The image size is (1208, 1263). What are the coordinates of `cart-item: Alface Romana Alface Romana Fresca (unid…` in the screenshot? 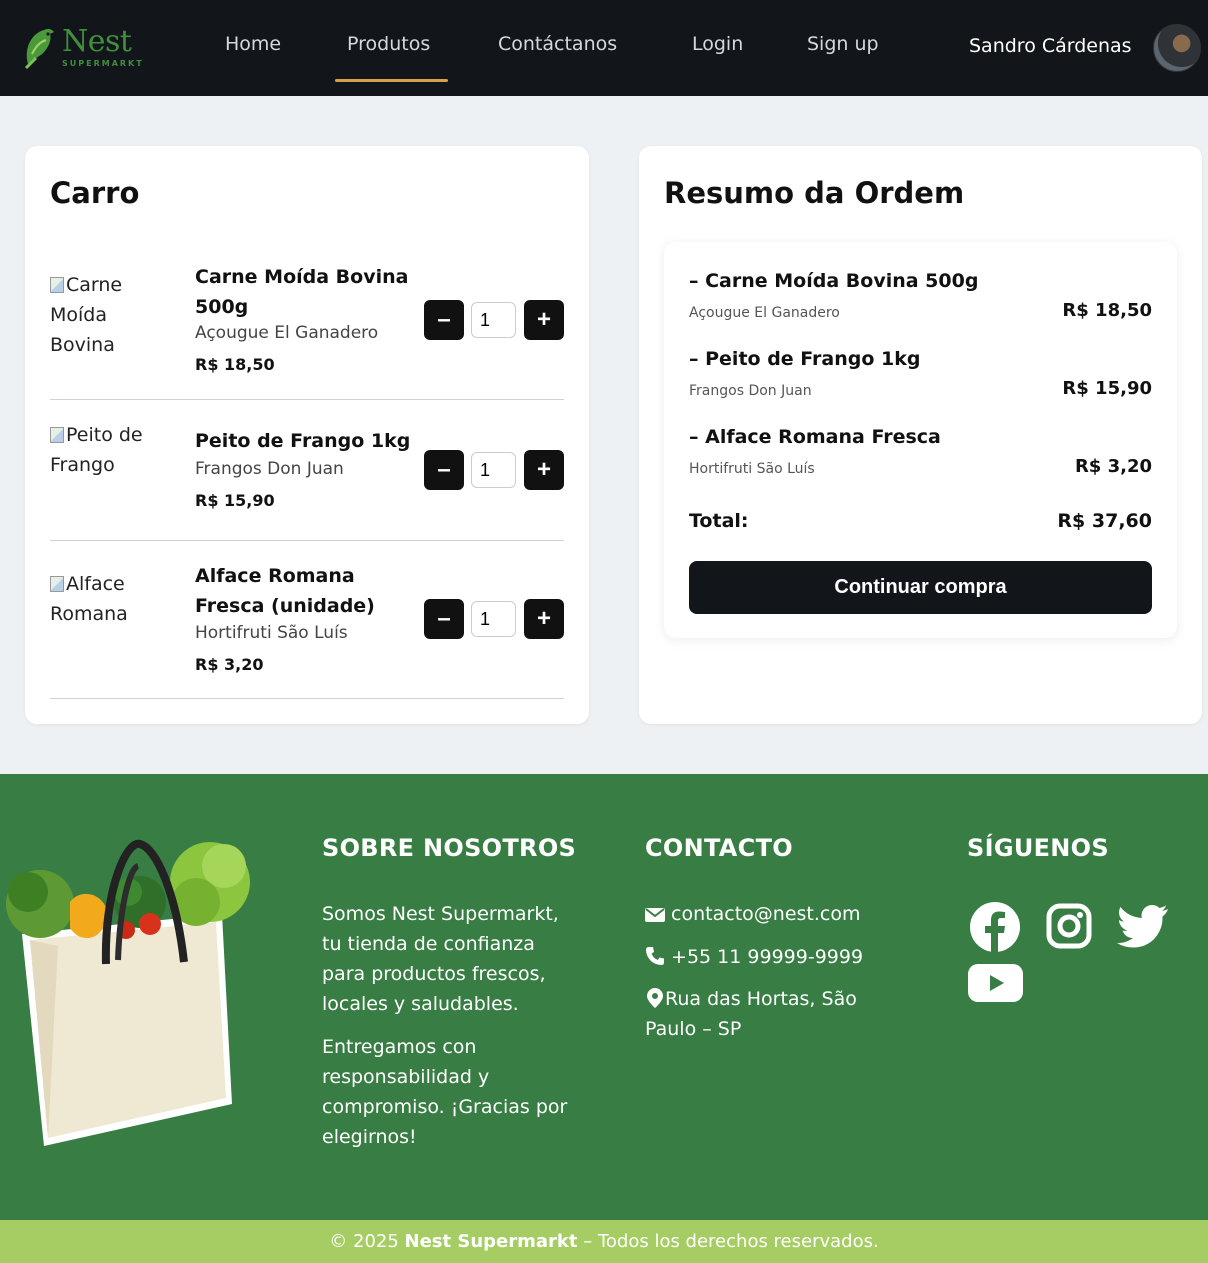 It's located at (307, 620).